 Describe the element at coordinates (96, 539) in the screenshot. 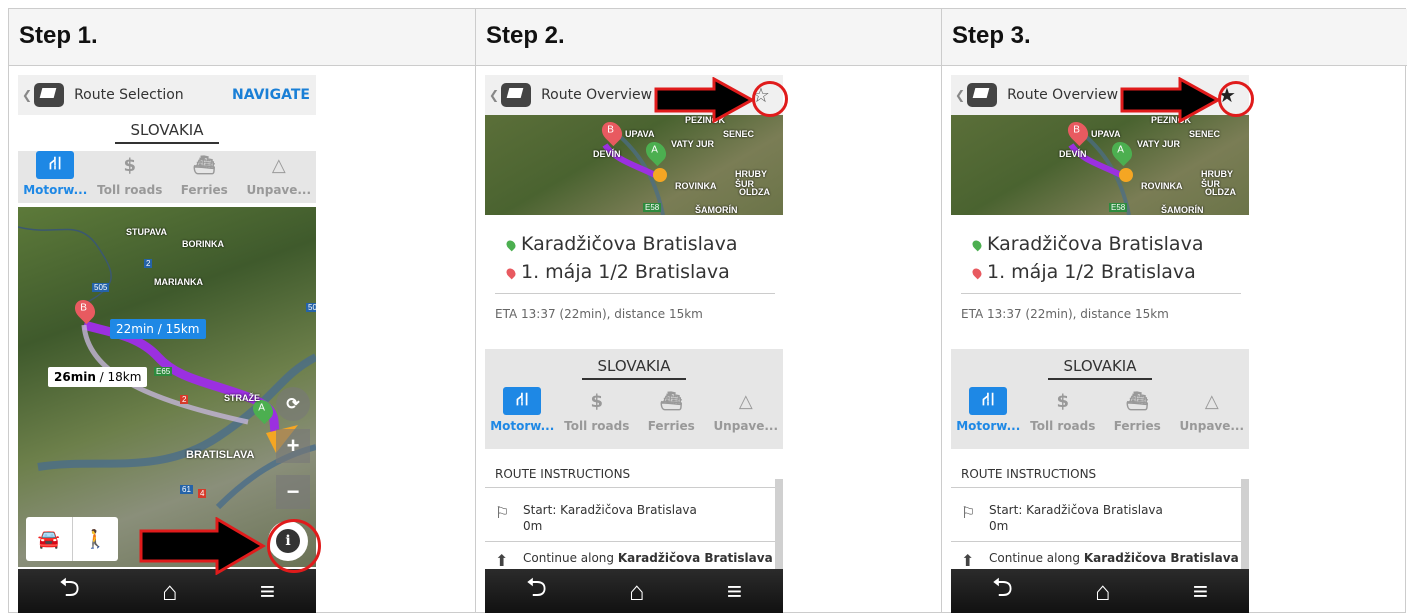

I see `walk-icon: 🚶` at that location.